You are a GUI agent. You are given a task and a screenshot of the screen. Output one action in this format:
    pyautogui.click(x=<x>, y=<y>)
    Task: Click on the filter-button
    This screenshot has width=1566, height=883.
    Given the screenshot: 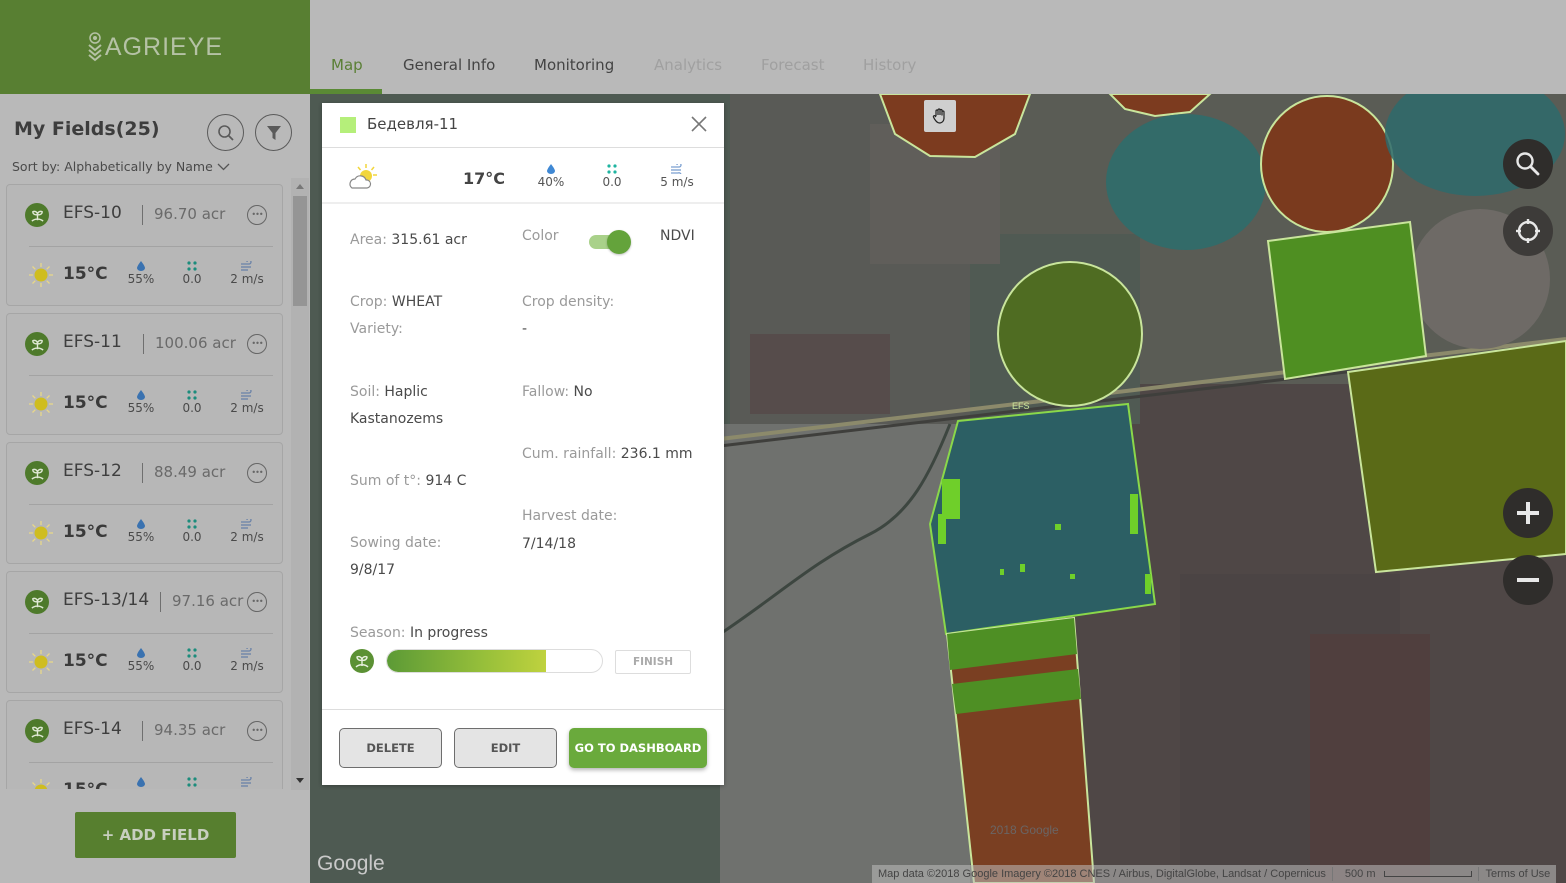 What is the action you would take?
    pyautogui.click(x=273, y=132)
    